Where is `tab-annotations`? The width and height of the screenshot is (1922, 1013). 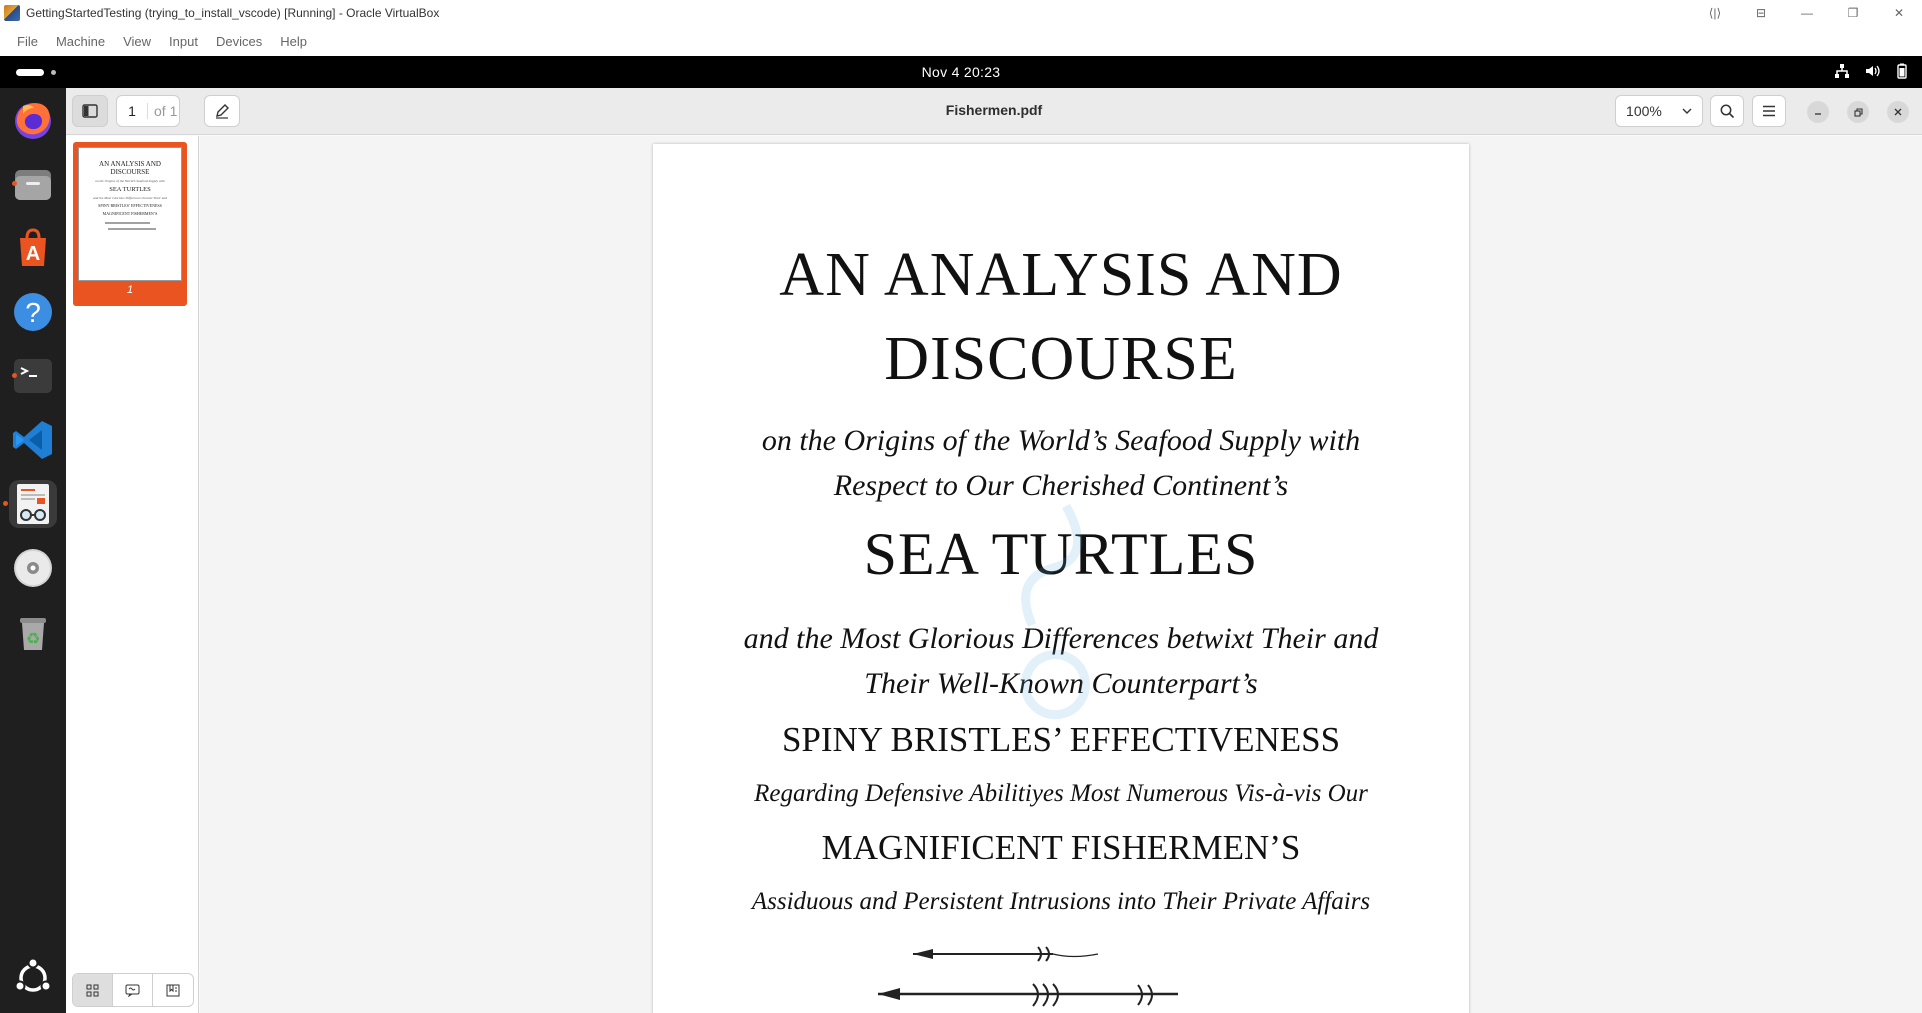 tab-annotations is located at coordinates (133, 990).